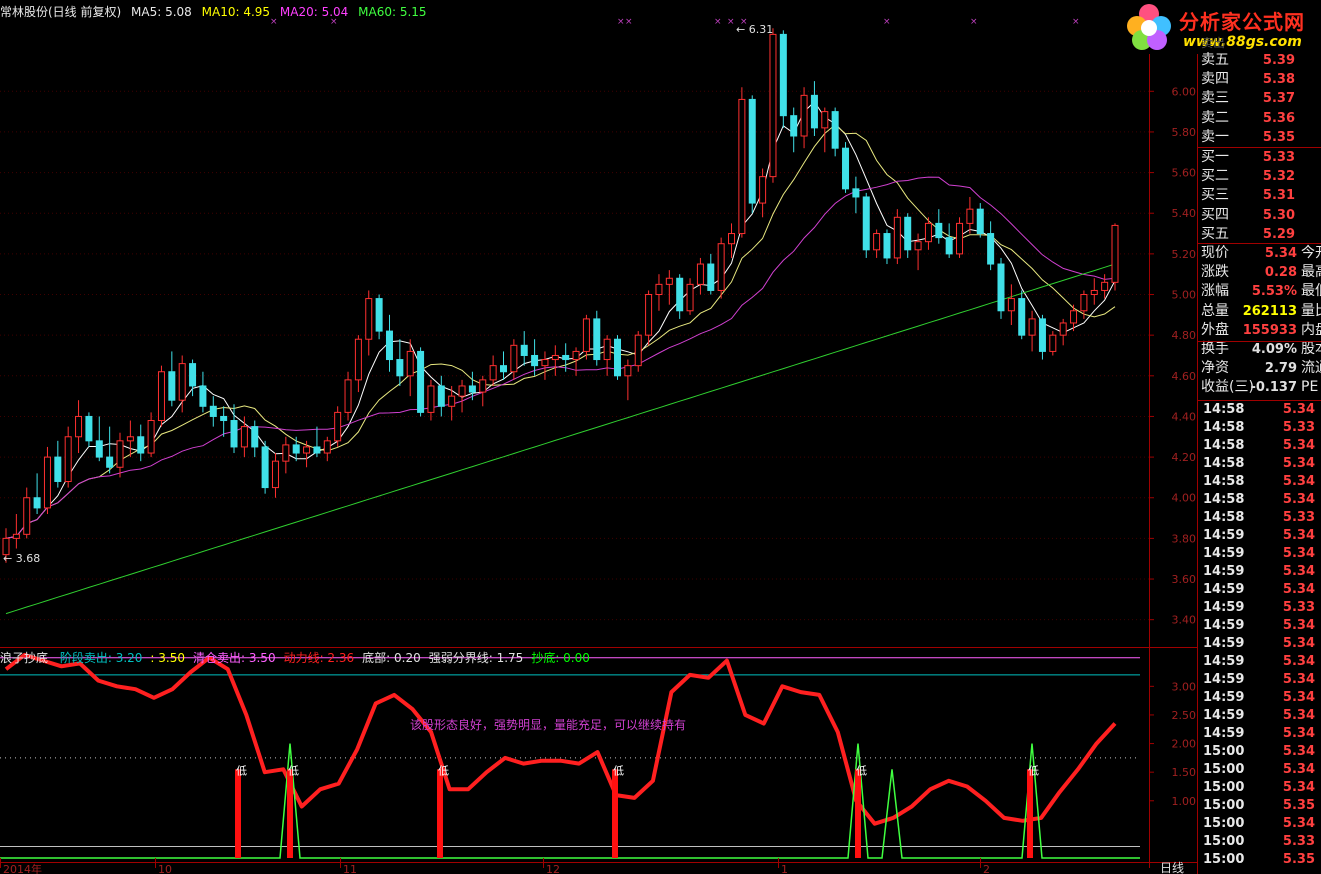 The width and height of the screenshot is (1321, 874). What do you see at coordinates (1261, 253) in the screenshot?
I see `quote-row: 现价 5.34 今开` at bounding box center [1261, 253].